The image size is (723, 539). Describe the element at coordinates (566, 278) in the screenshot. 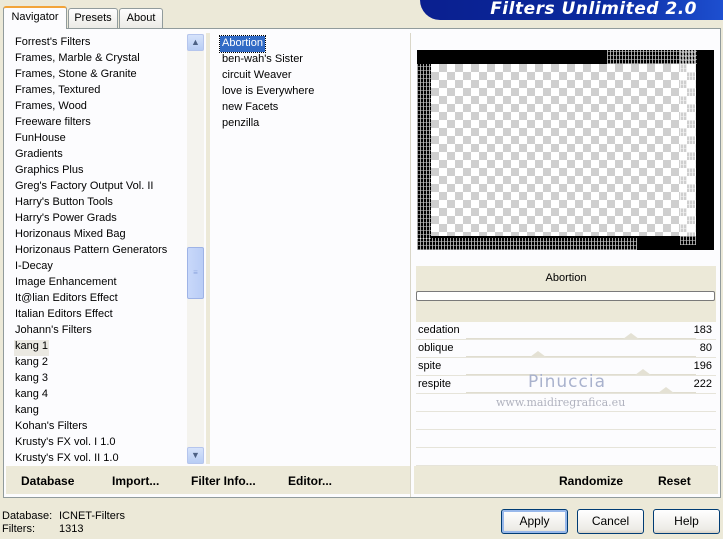

I see `selected-filter-name: Abortion` at that location.